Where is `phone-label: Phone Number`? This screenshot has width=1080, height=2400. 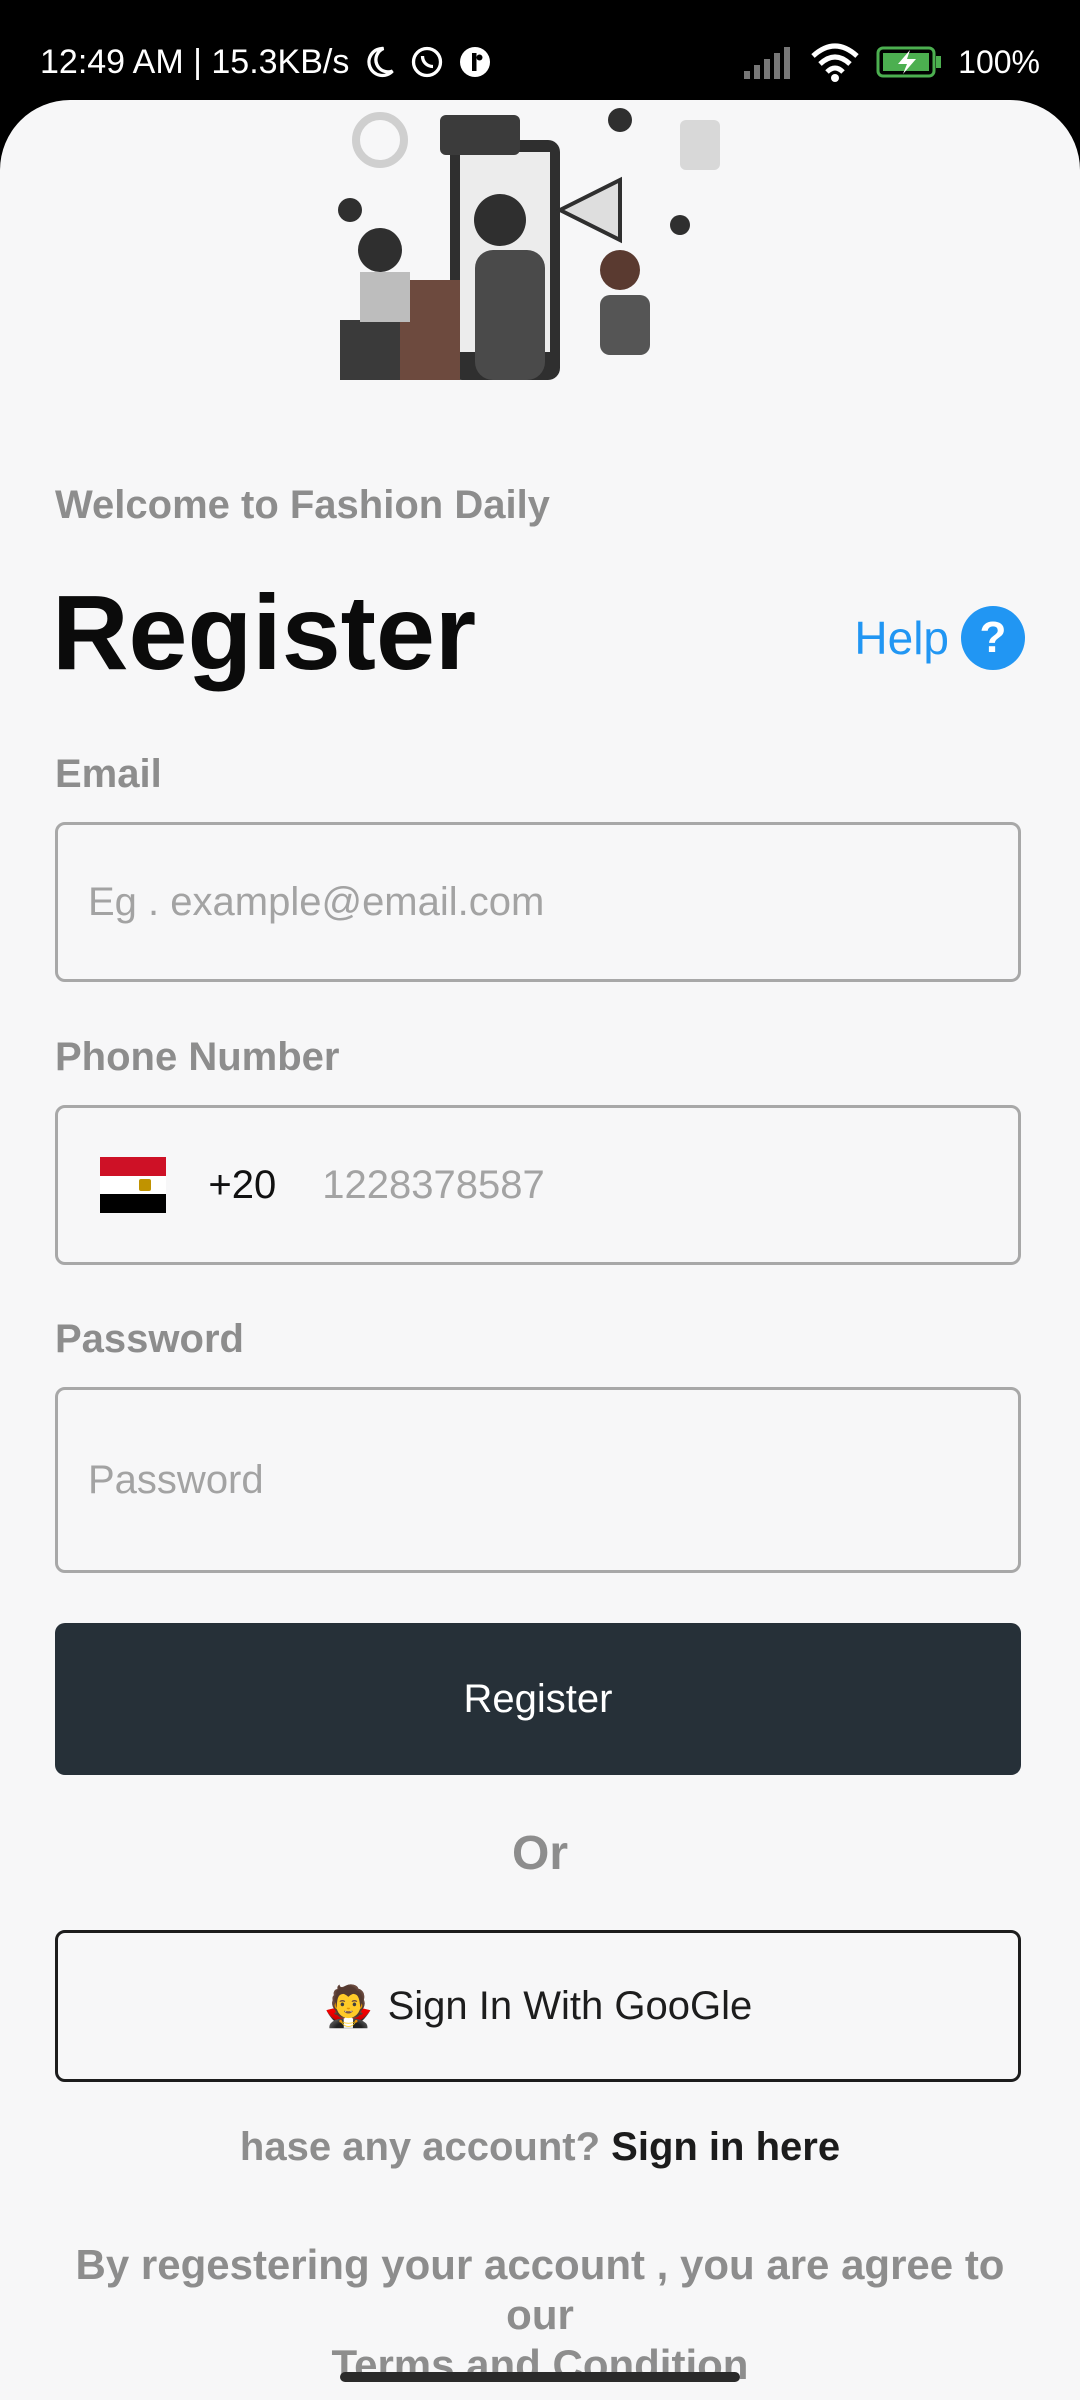 phone-label: Phone Number is located at coordinates (197, 1057).